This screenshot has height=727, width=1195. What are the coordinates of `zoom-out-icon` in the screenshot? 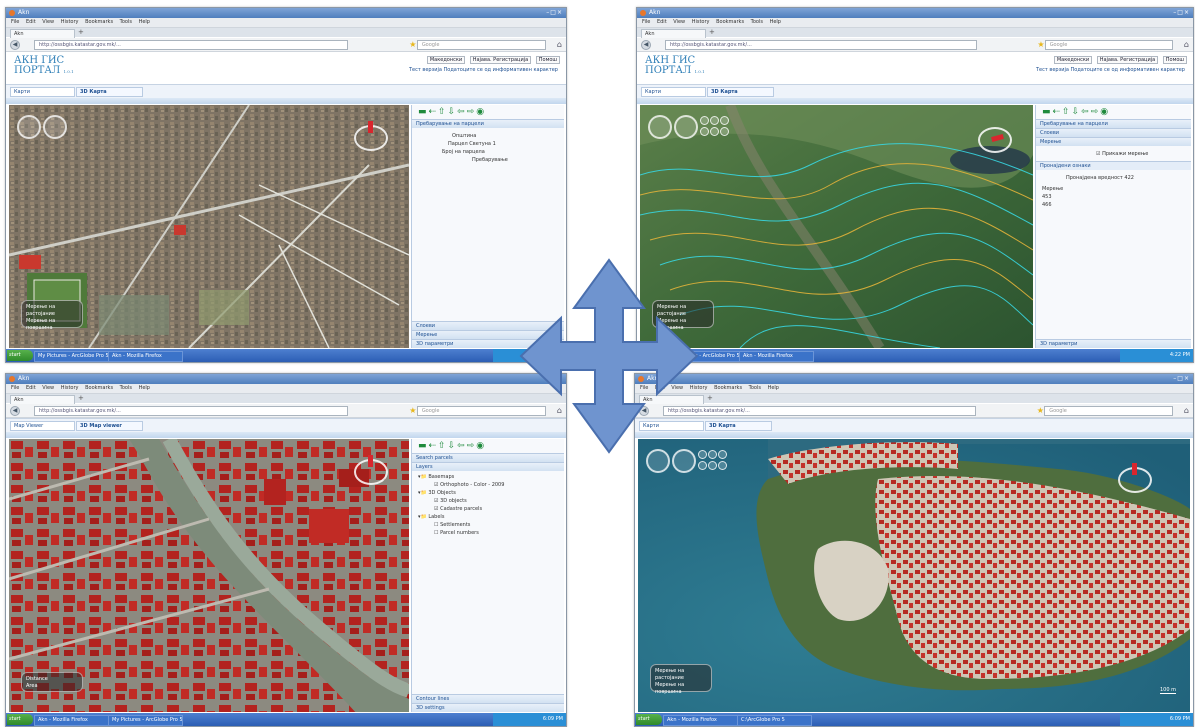 It's located at (714, 120).